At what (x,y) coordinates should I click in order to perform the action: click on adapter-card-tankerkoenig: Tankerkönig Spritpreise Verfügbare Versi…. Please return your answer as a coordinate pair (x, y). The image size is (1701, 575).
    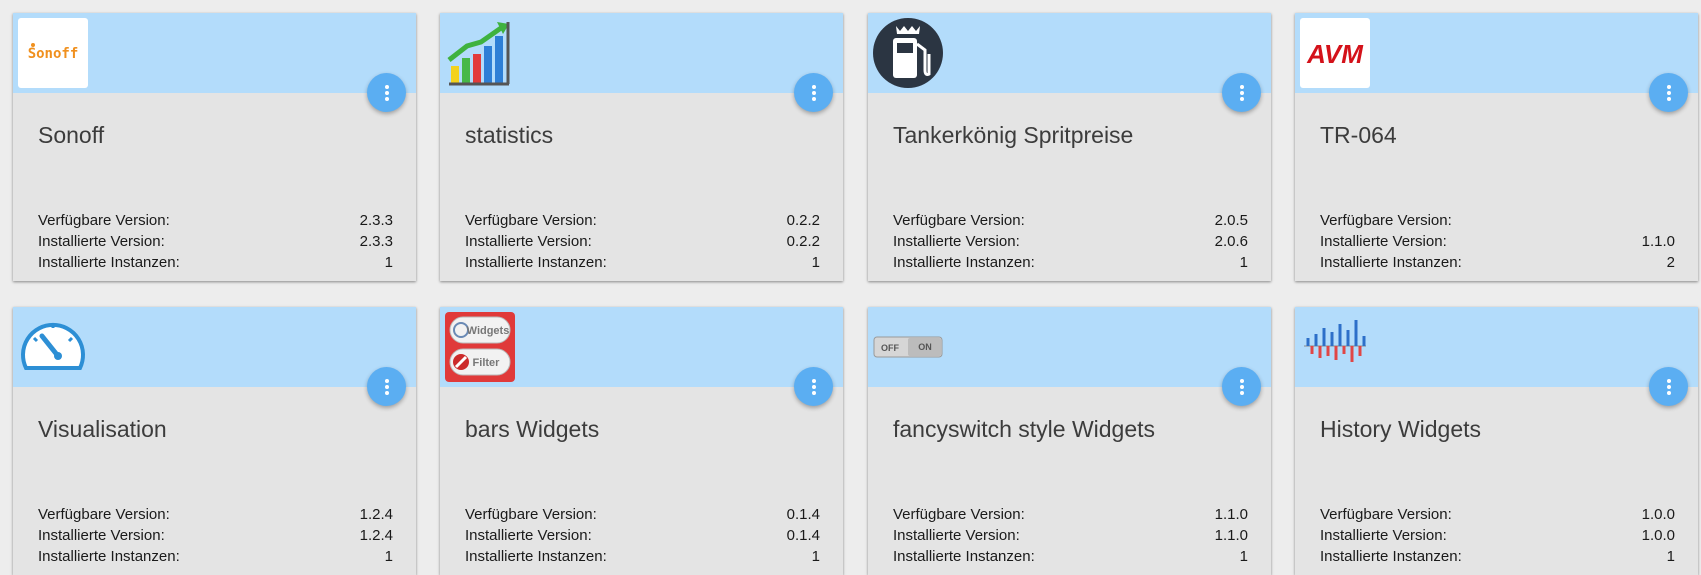
    Looking at the image, I should click on (1069, 147).